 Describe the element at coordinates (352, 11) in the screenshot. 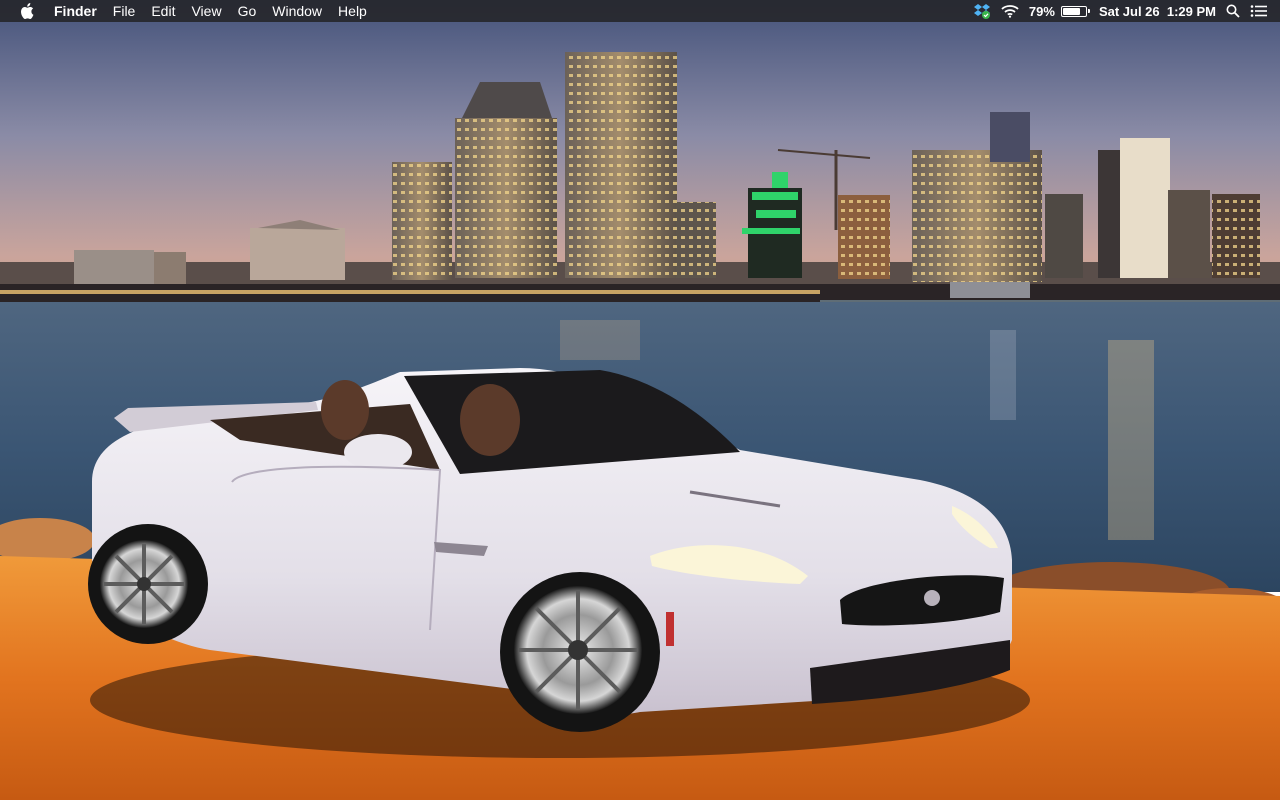

I see `menu-help: Help` at that location.